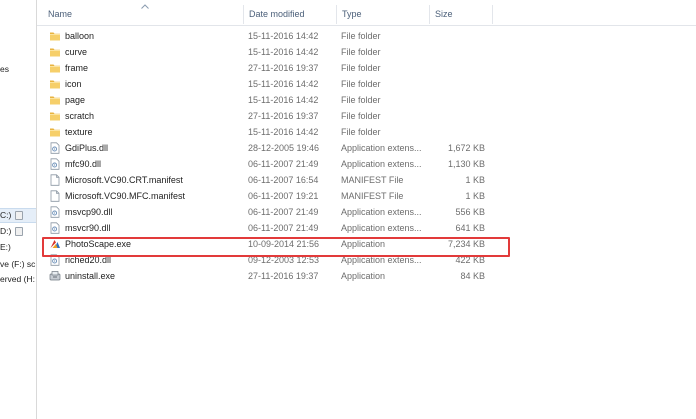 The image size is (696, 419). I want to click on file-row: scratch 27-11-2016 19:37 File folder, so click(268, 116).